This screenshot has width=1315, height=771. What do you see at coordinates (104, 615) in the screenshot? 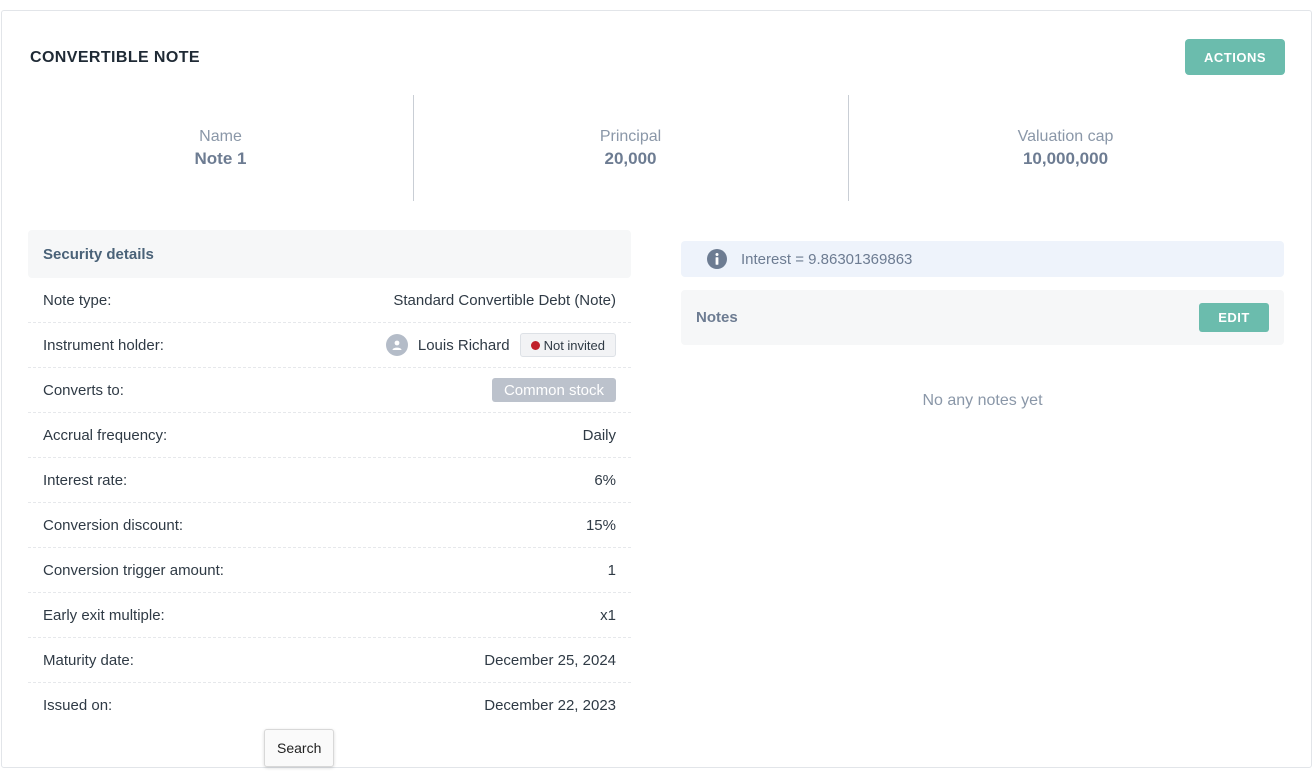
I see `detail-label: Early exit multiple:` at bounding box center [104, 615].